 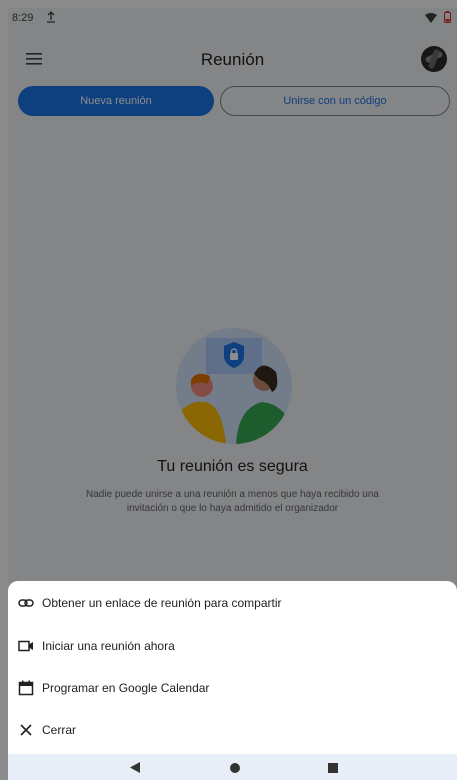 What do you see at coordinates (232, 730) in the screenshot?
I see `close-option: Cerrar` at bounding box center [232, 730].